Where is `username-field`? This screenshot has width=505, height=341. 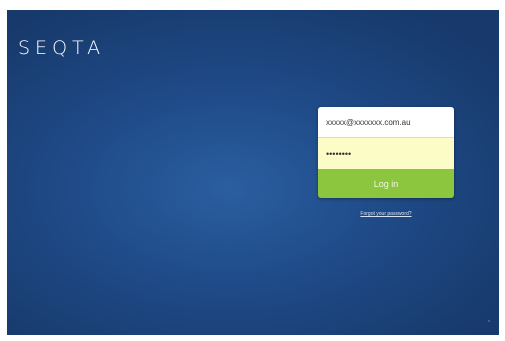 username-field is located at coordinates (386, 122).